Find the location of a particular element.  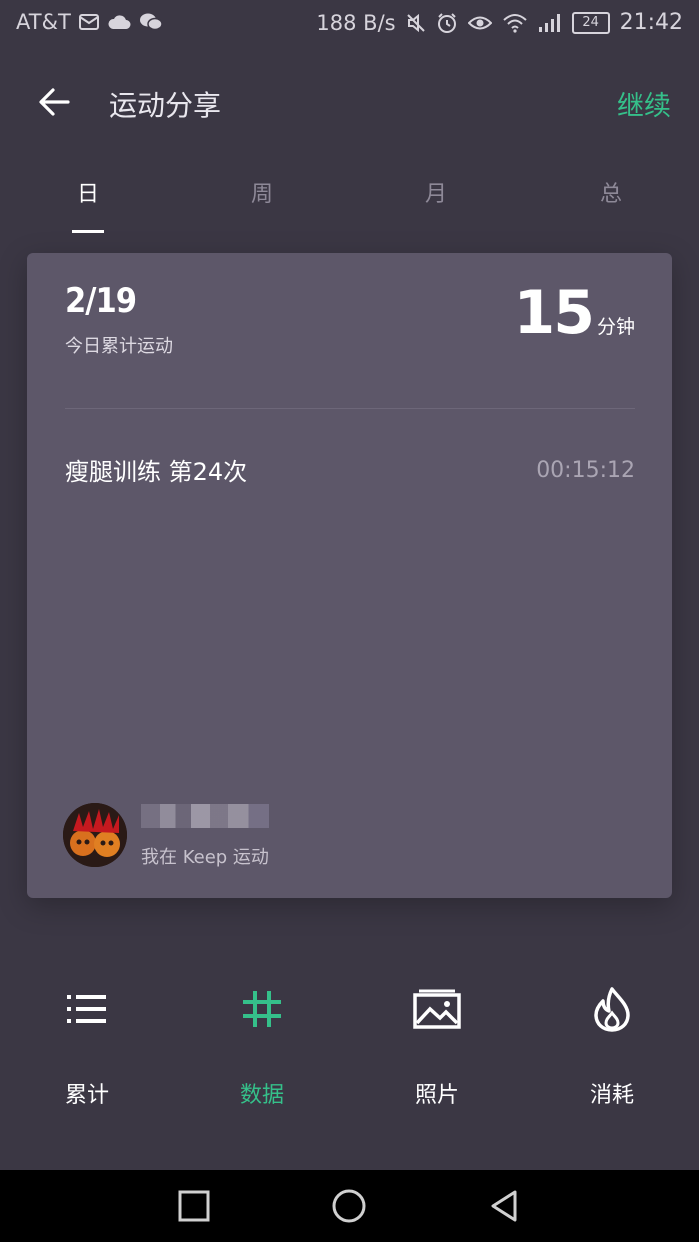

signal-icon is located at coordinates (550, 23).